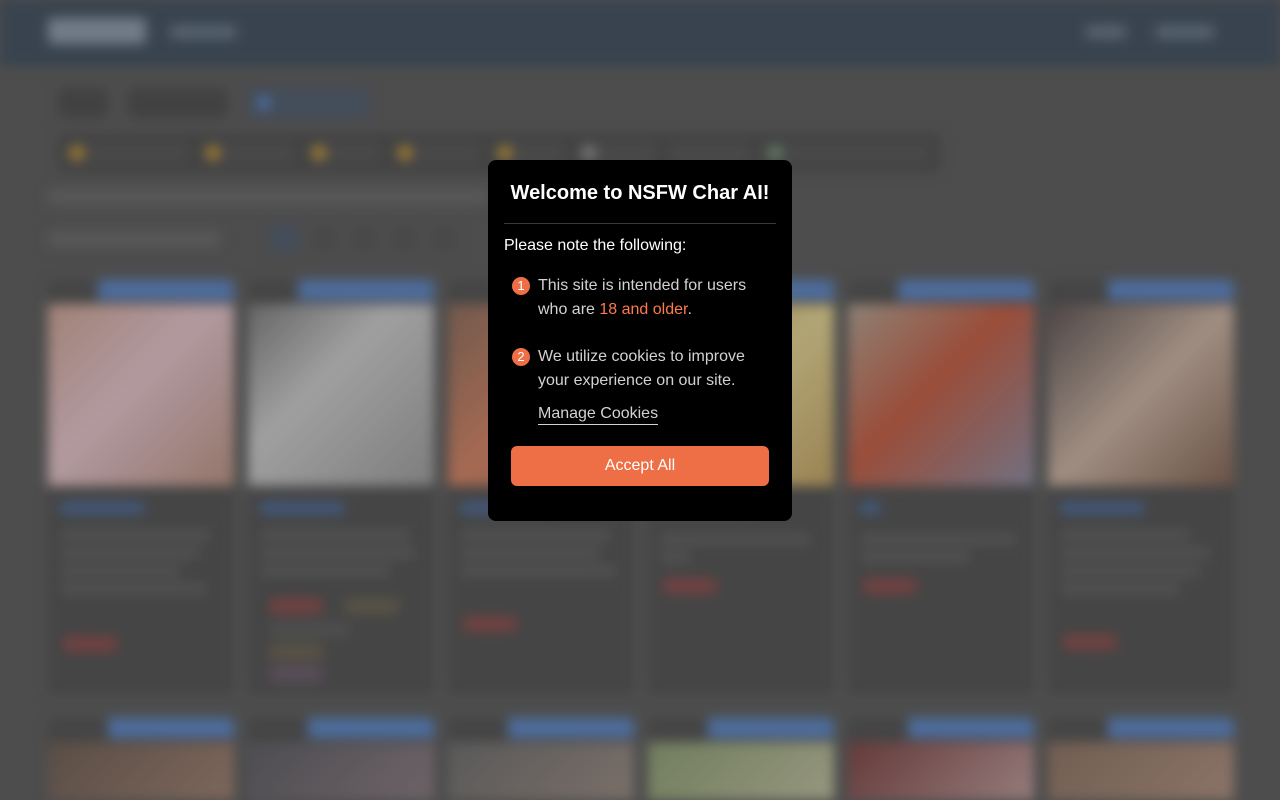  Describe the element at coordinates (640, 223) in the screenshot. I see `modal-divider` at that location.